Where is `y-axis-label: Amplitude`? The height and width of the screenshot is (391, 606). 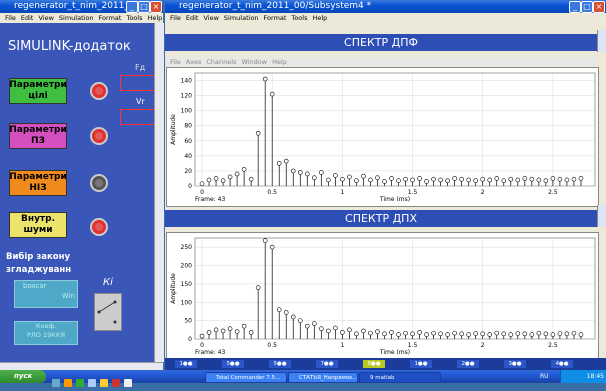 y-axis-label: Amplitude is located at coordinates (173, 288).